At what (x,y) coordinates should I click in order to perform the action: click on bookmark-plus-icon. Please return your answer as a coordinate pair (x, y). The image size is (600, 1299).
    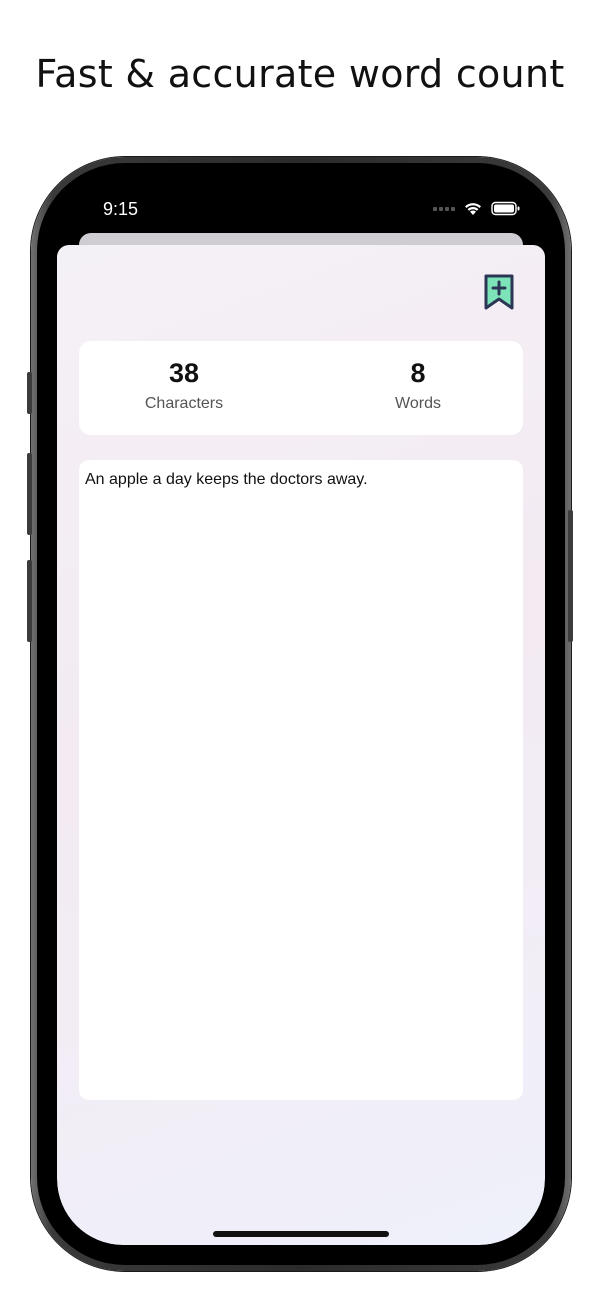
    Looking at the image, I should click on (499, 292).